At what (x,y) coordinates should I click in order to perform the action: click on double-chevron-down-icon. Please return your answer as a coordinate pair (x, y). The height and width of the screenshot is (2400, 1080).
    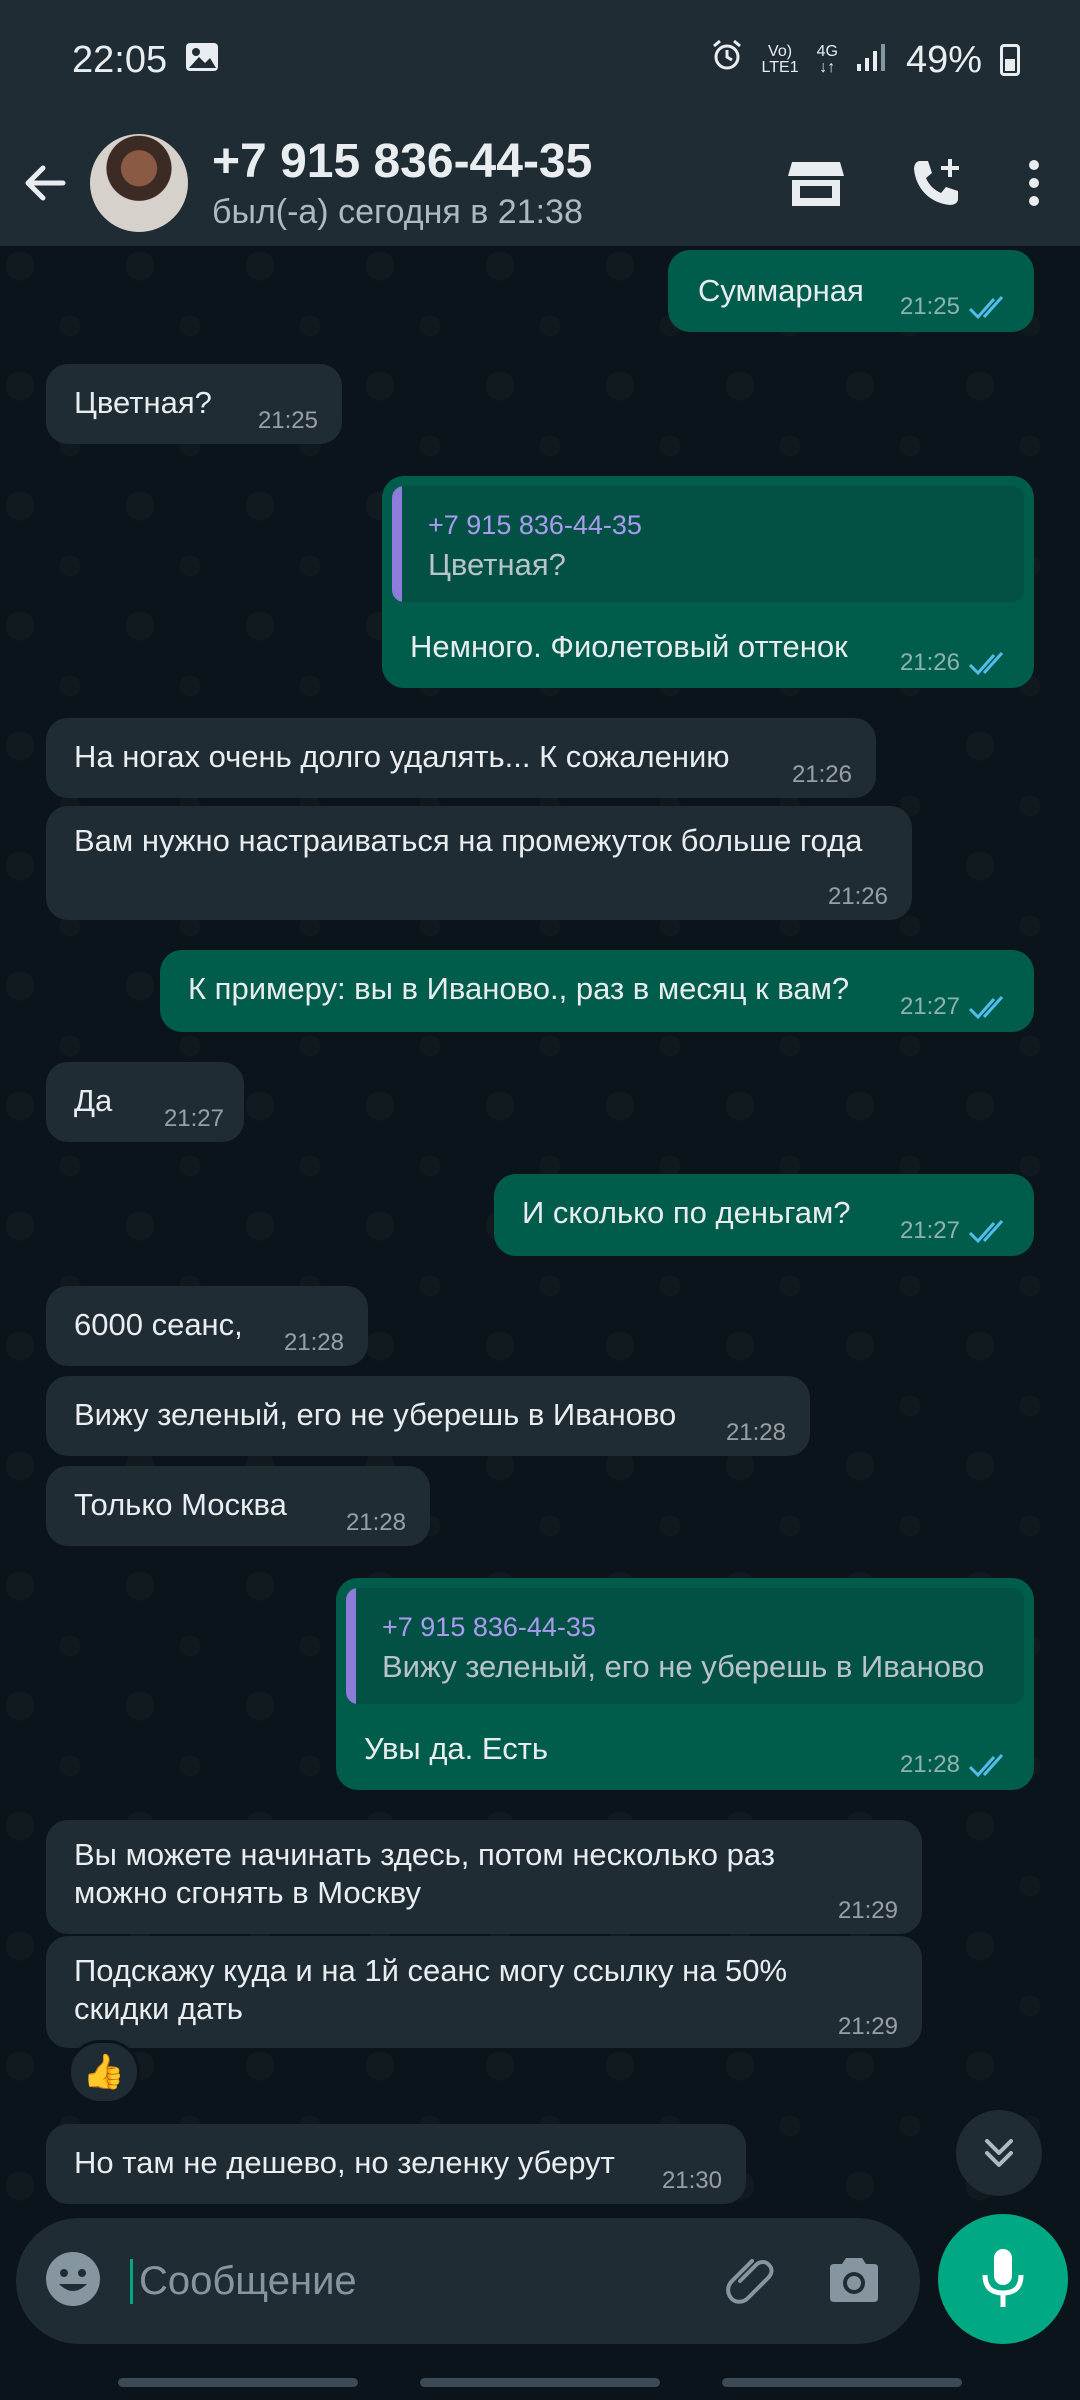
    Looking at the image, I should click on (999, 2153).